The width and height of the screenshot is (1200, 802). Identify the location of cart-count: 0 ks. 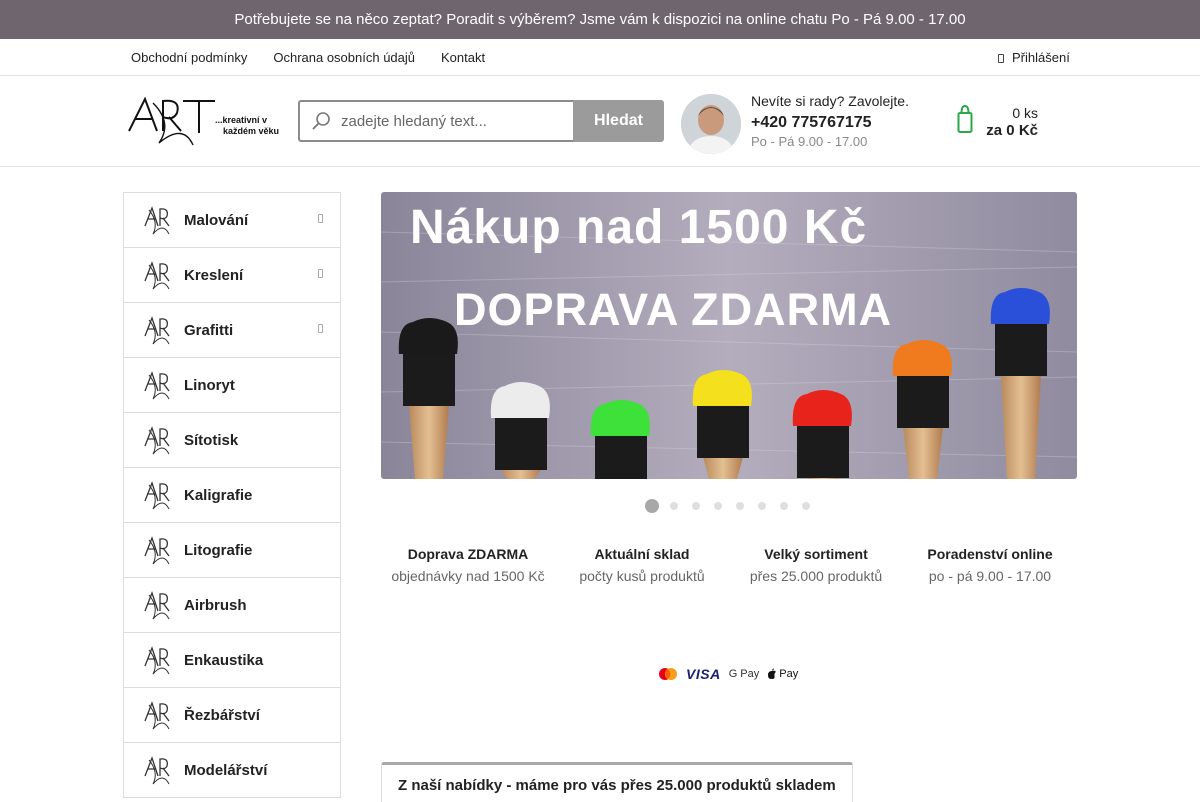
(1025, 113).